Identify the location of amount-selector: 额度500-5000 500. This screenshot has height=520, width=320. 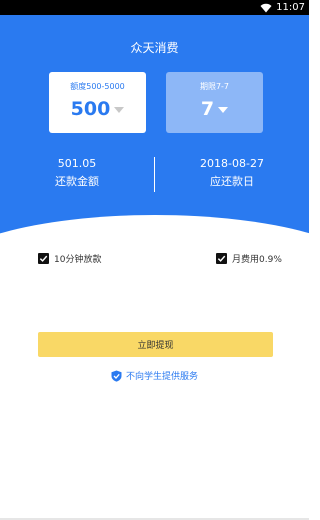
(97, 102).